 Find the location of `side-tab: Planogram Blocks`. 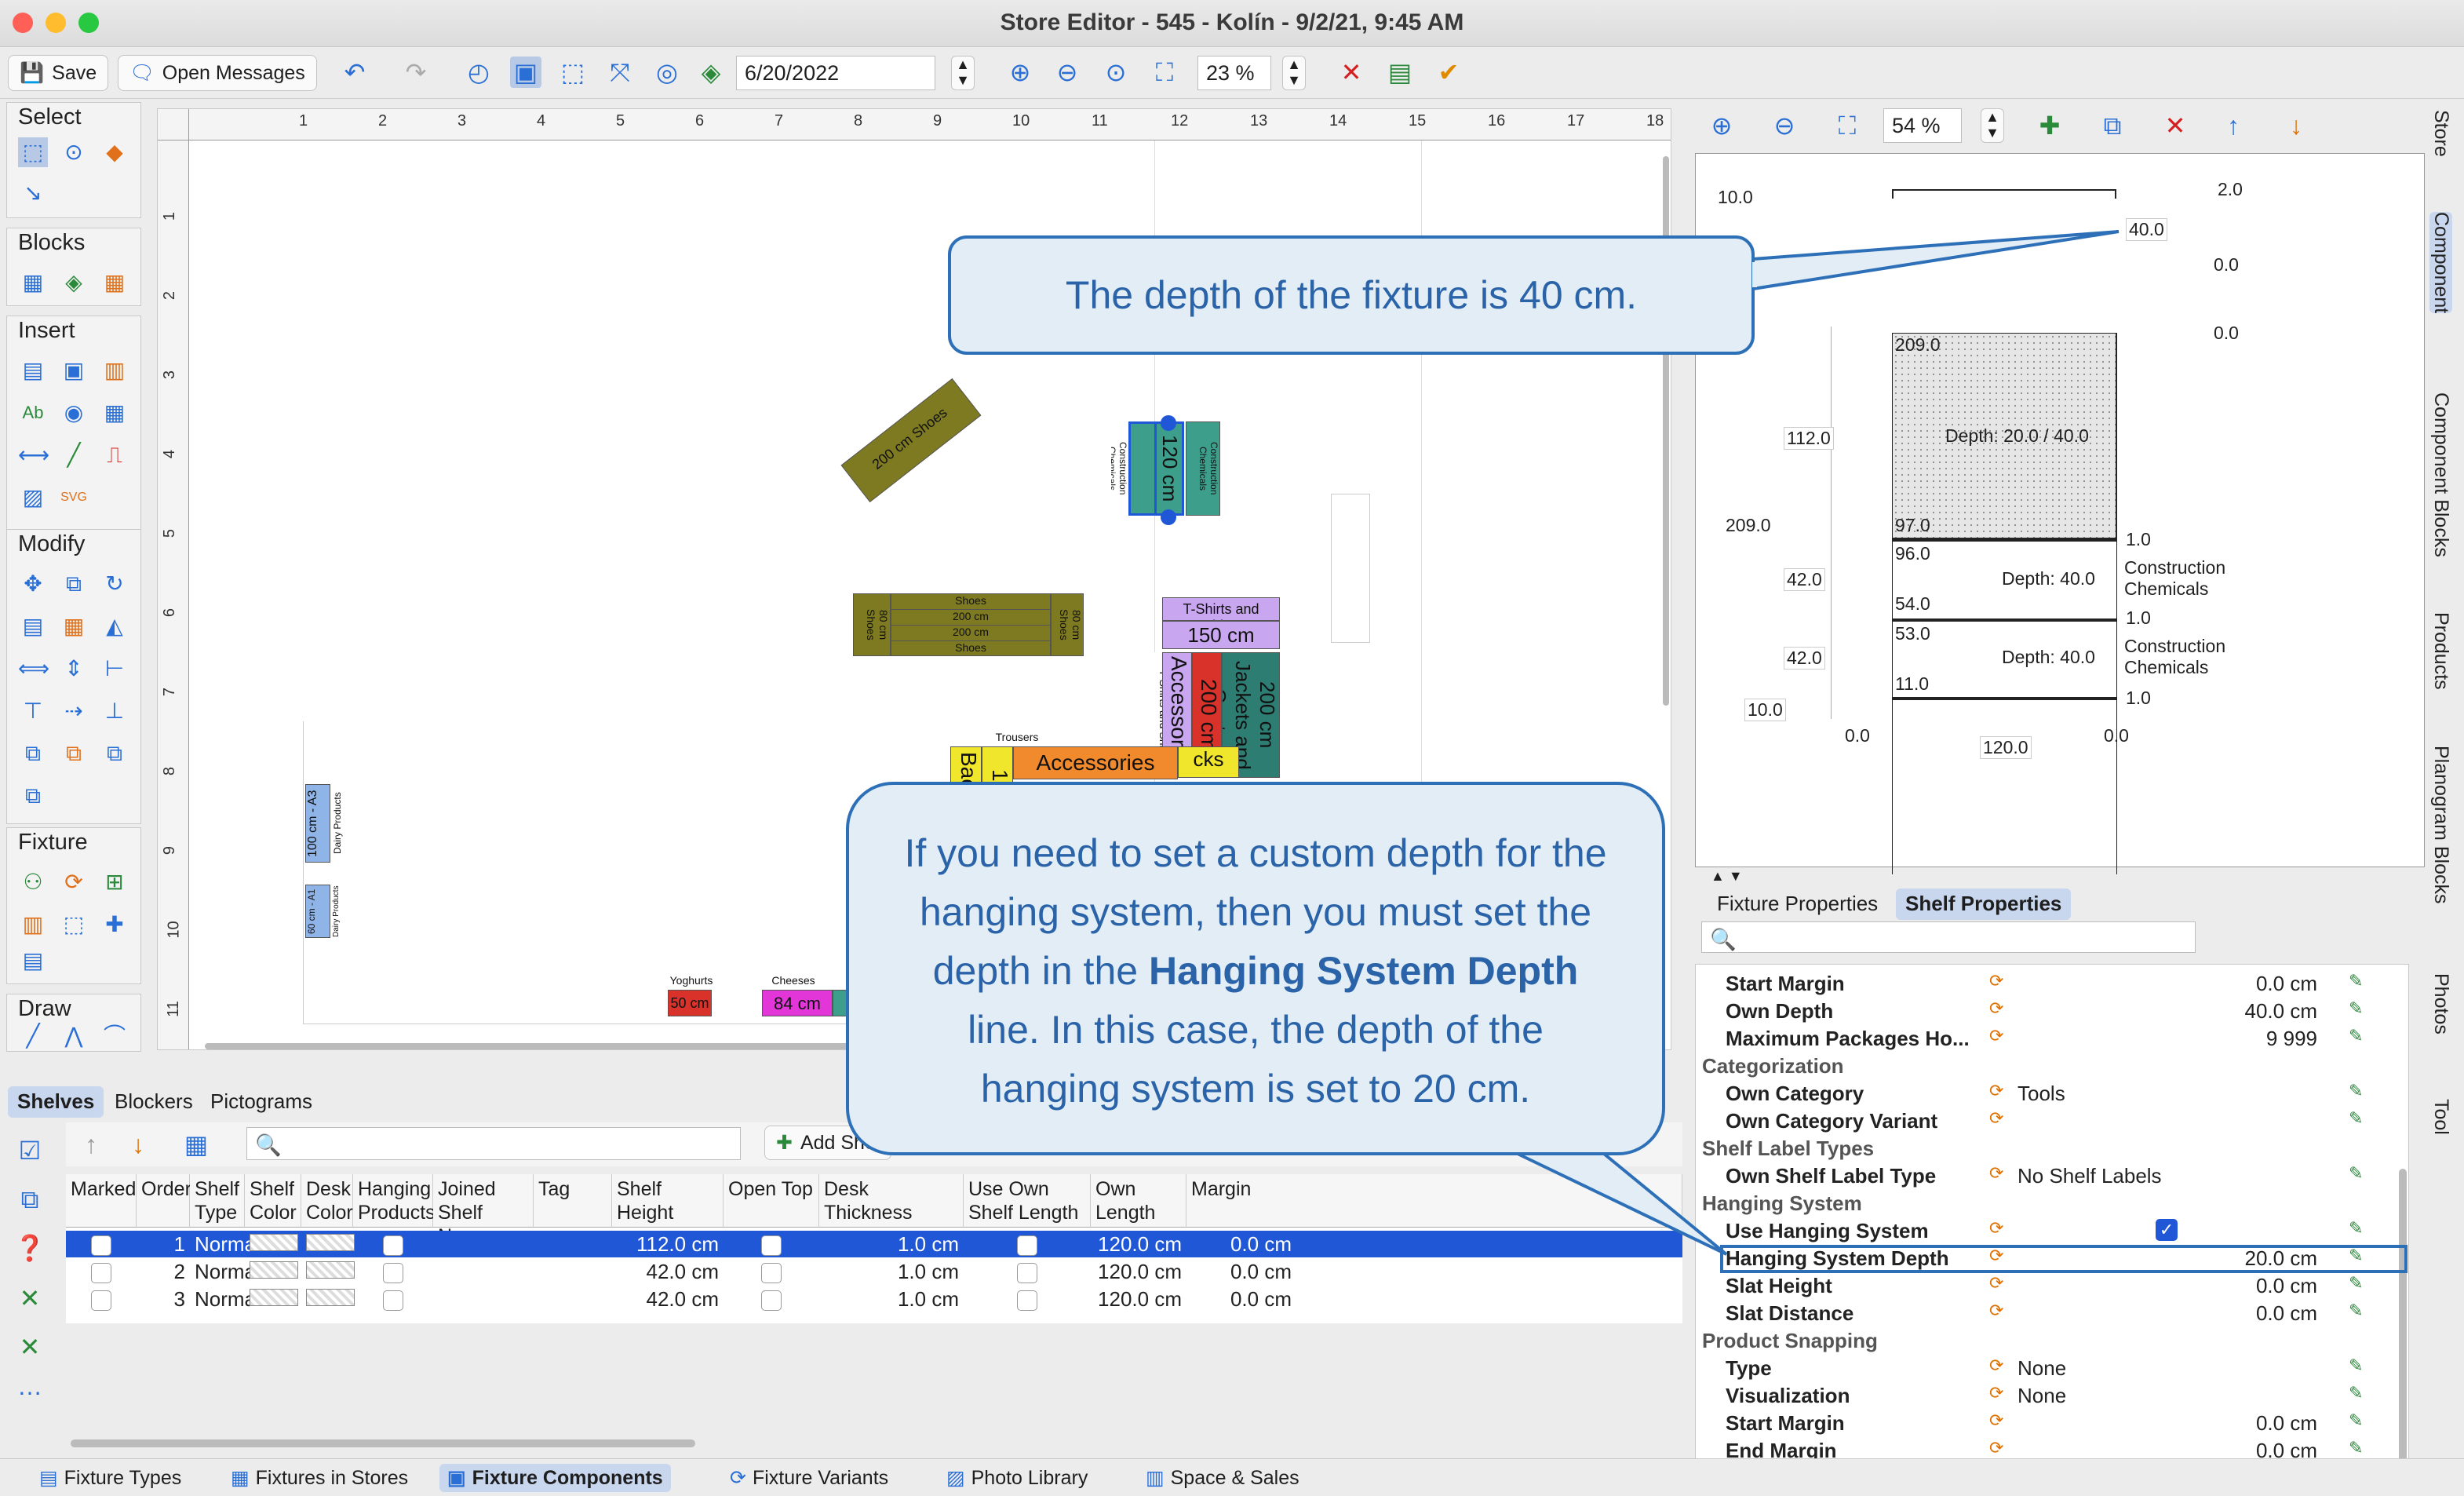

side-tab: Planogram Blocks is located at coordinates (2440, 825).